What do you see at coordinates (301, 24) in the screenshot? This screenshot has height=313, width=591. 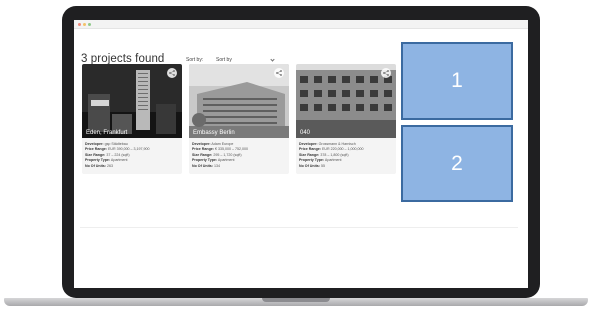 I see `browser-chrome` at bounding box center [301, 24].